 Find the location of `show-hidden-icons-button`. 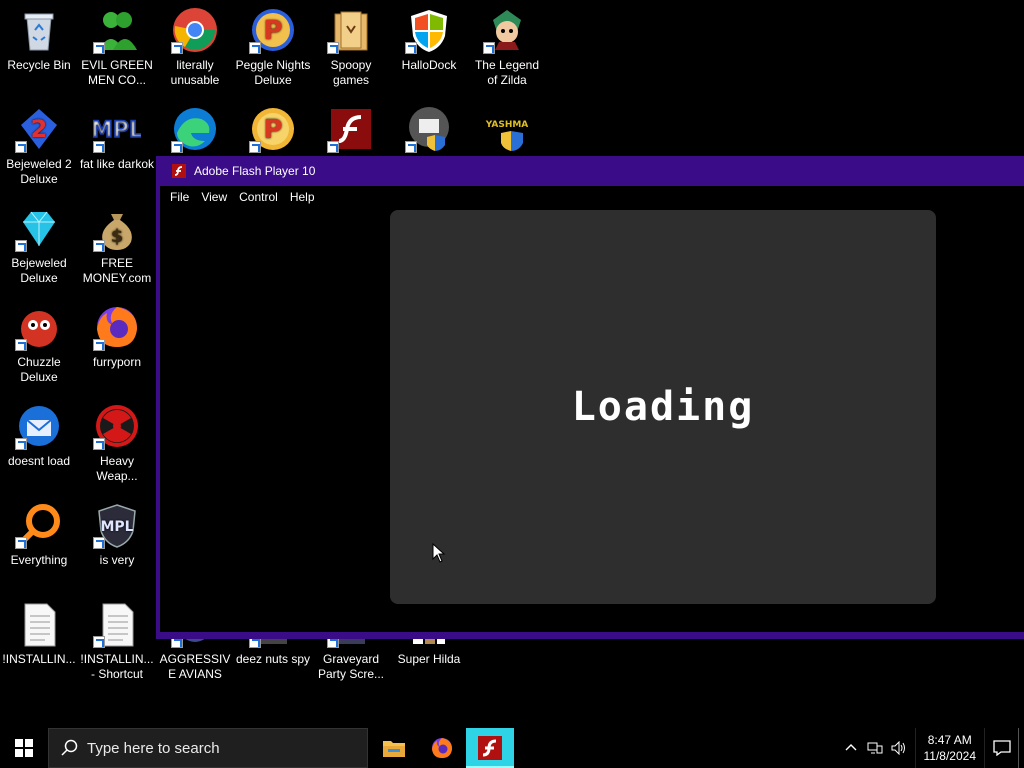

show-hidden-icons-button is located at coordinates (851, 748).